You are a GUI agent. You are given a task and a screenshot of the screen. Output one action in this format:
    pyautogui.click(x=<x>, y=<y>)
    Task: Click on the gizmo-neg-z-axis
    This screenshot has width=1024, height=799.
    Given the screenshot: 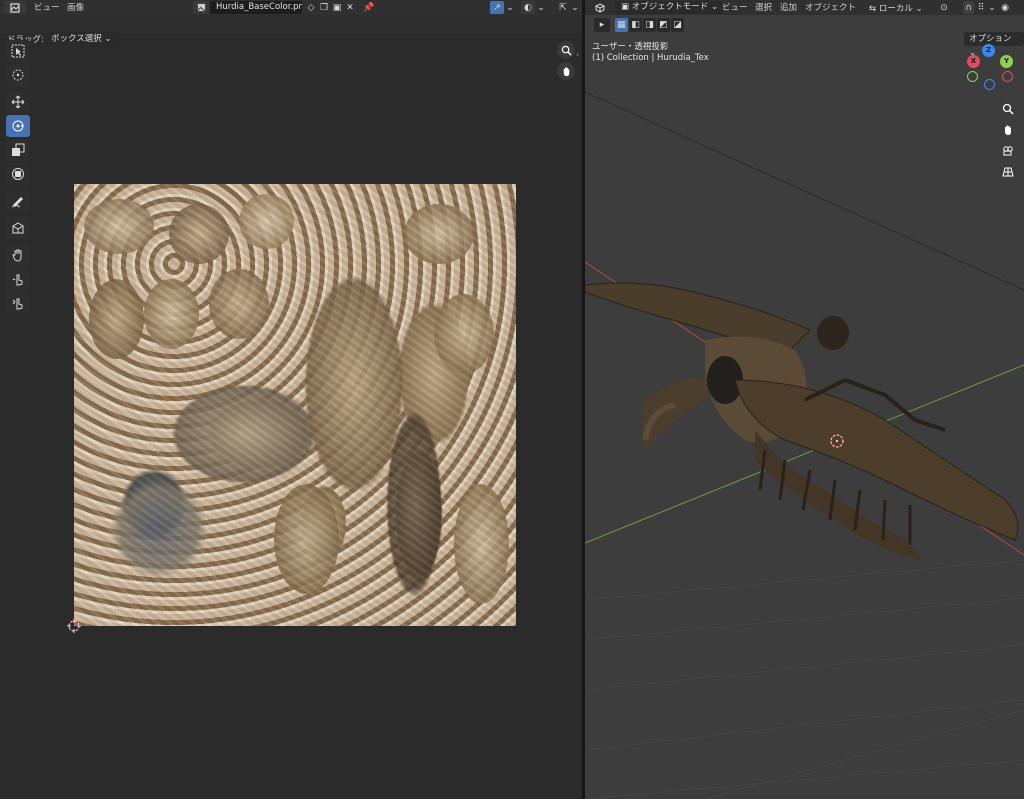 What is the action you would take?
    pyautogui.click(x=989, y=84)
    